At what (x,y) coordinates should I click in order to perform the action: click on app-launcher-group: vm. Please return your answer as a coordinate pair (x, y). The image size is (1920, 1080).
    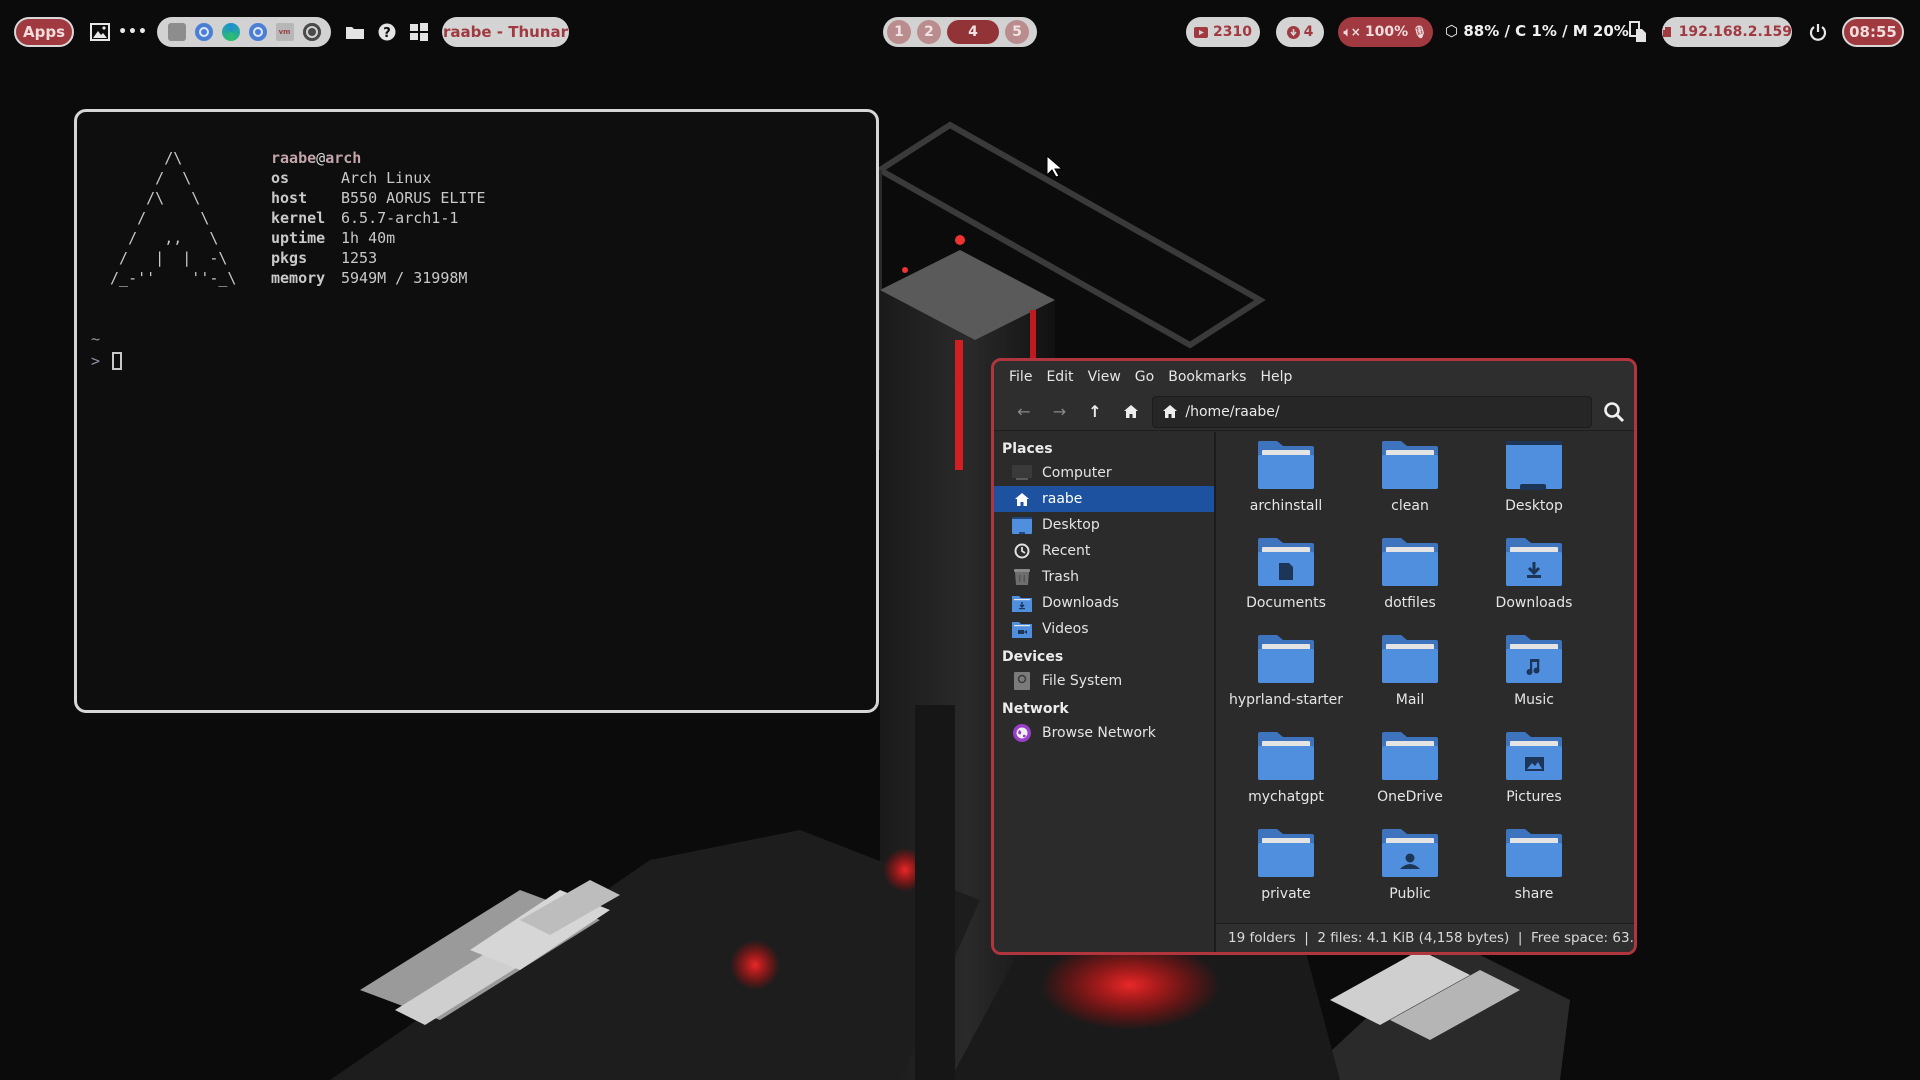
    Looking at the image, I should click on (244, 32).